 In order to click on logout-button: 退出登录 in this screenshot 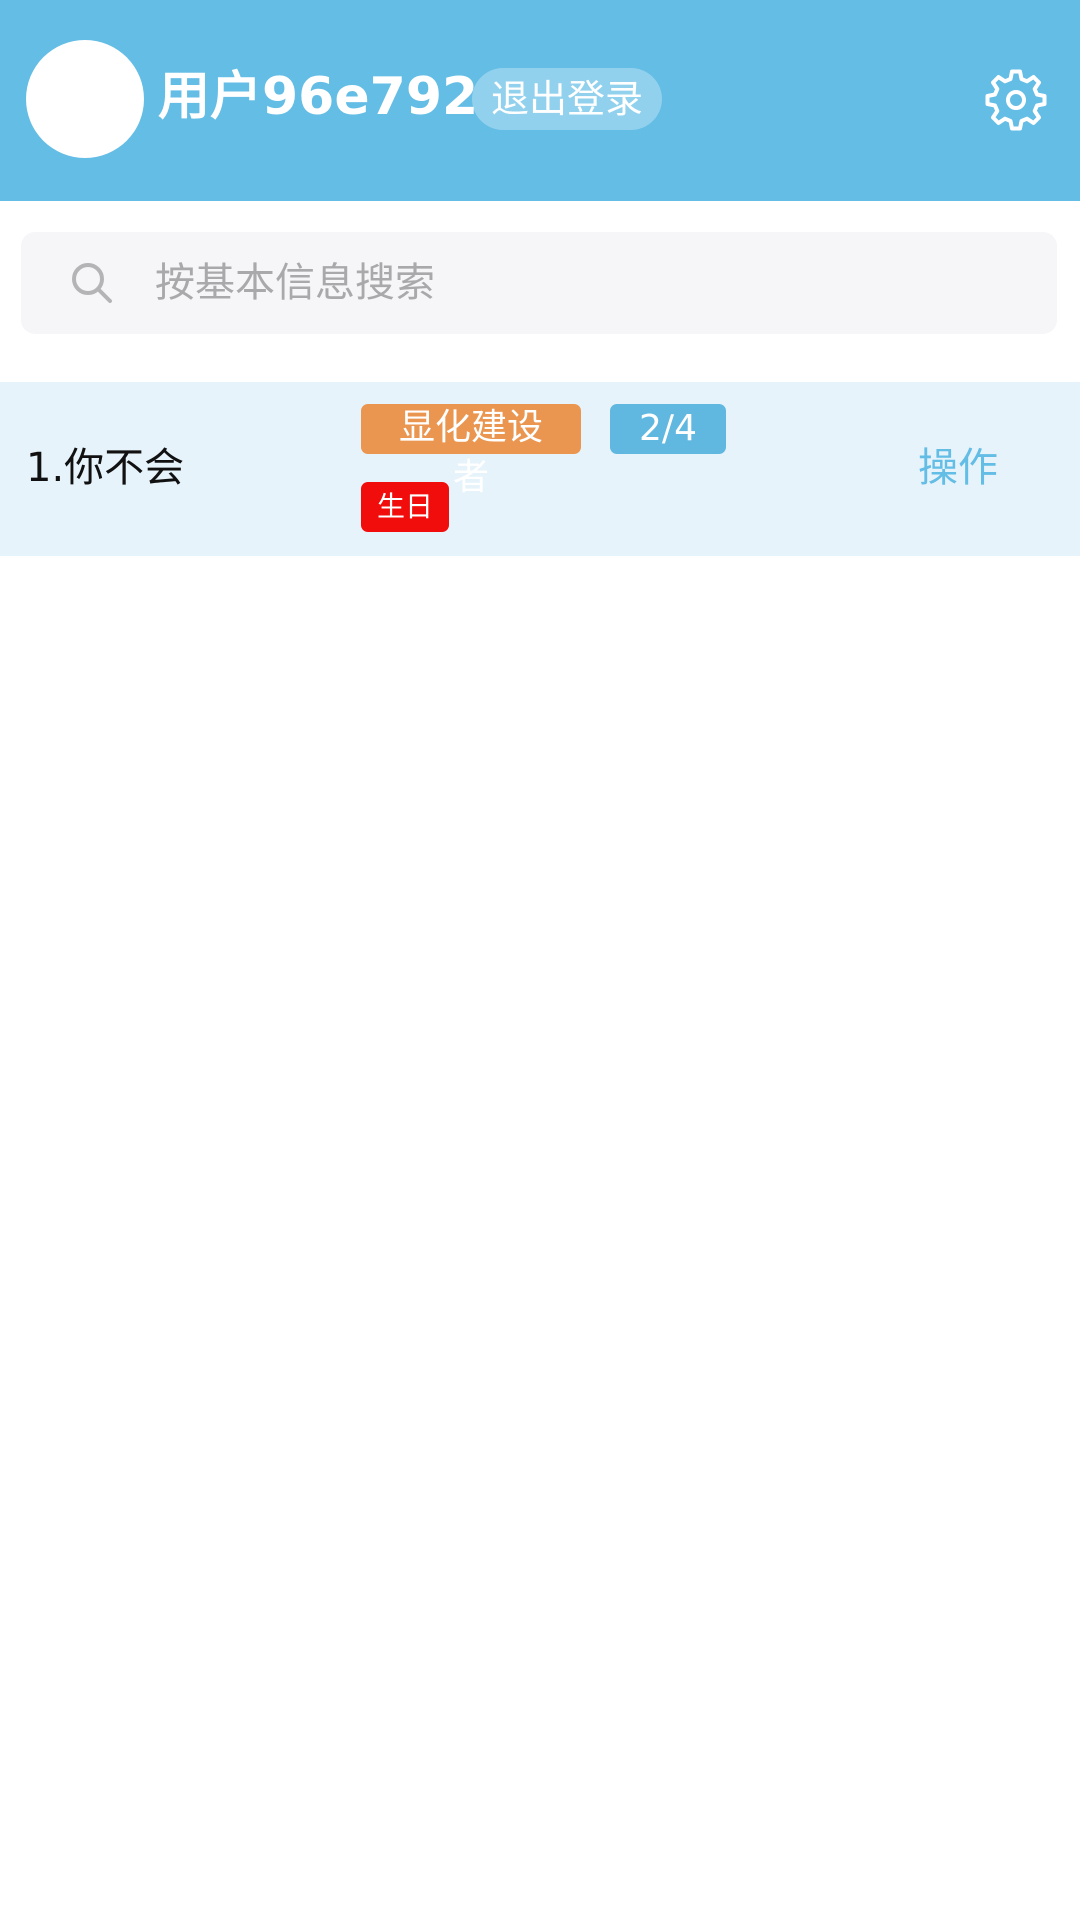, I will do `click(567, 99)`.